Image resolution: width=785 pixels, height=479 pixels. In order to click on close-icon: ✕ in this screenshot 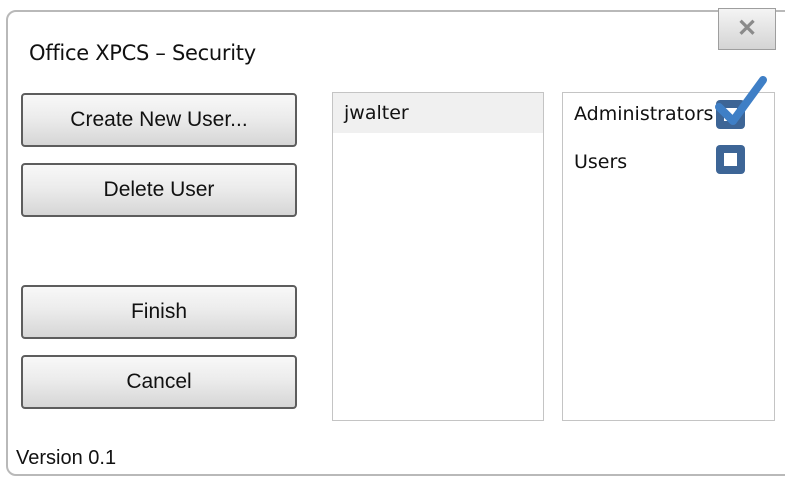, I will do `click(747, 28)`.